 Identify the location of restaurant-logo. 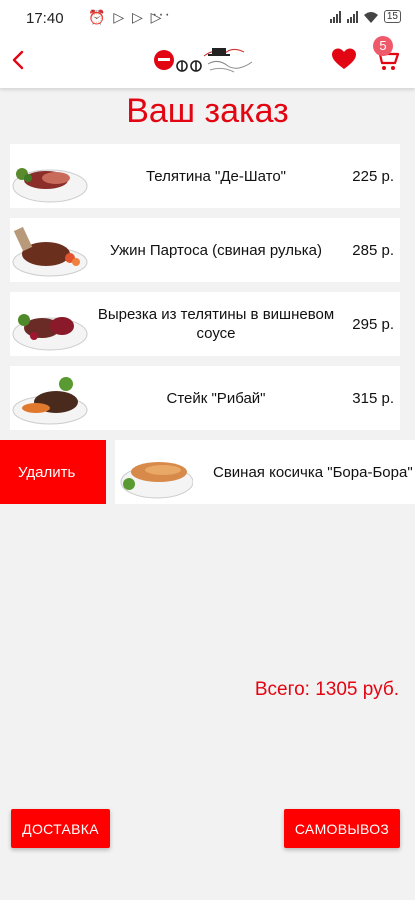
(203, 60).